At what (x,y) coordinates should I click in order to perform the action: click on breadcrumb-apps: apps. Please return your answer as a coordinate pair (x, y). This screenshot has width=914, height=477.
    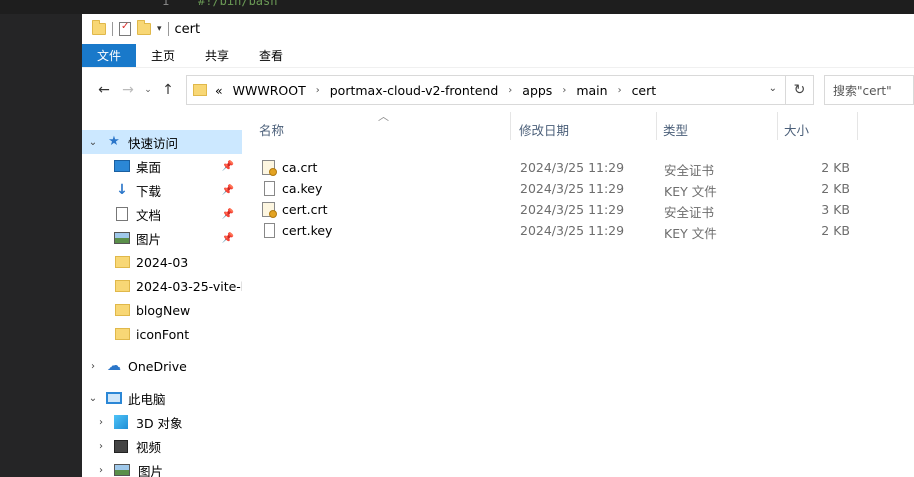
    Looking at the image, I should click on (537, 90).